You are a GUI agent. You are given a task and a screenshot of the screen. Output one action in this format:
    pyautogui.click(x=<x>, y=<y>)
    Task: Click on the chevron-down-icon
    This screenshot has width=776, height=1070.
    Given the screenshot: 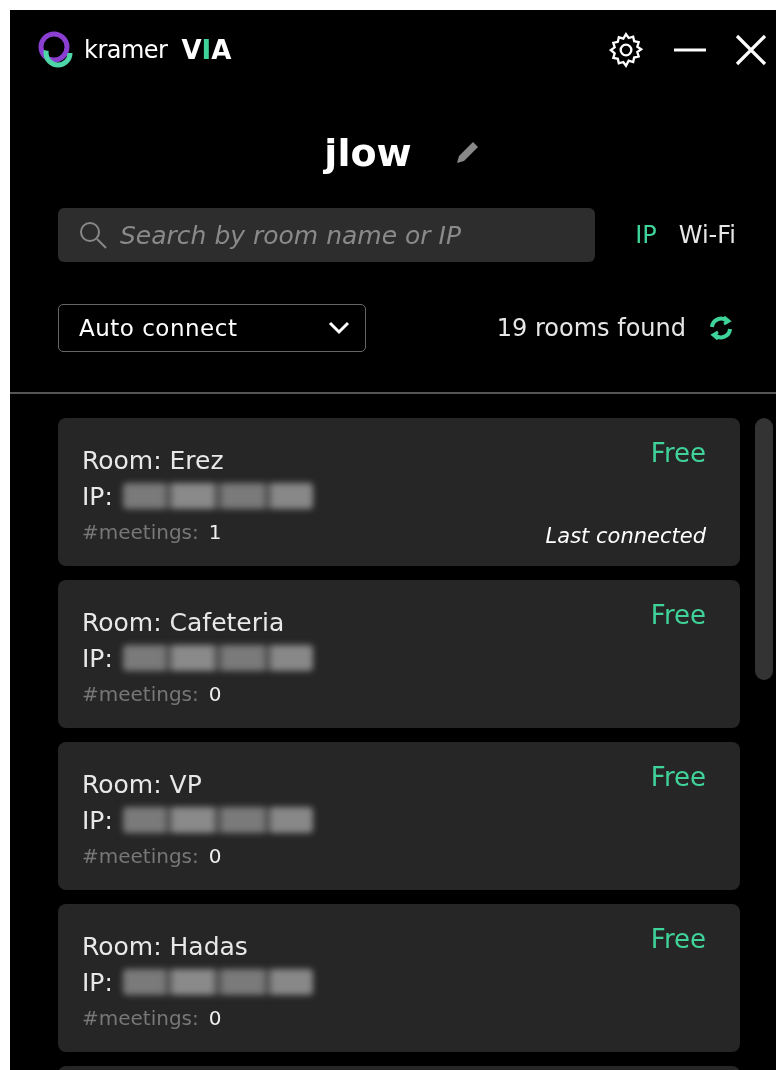 What is the action you would take?
    pyautogui.click(x=339, y=328)
    